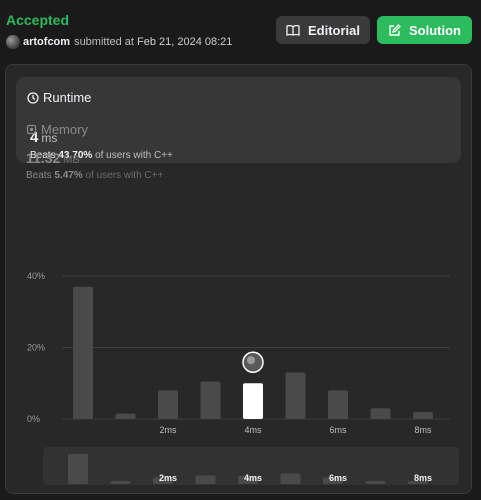  I want to click on overview-tick-label: 6ms, so click(338, 478).